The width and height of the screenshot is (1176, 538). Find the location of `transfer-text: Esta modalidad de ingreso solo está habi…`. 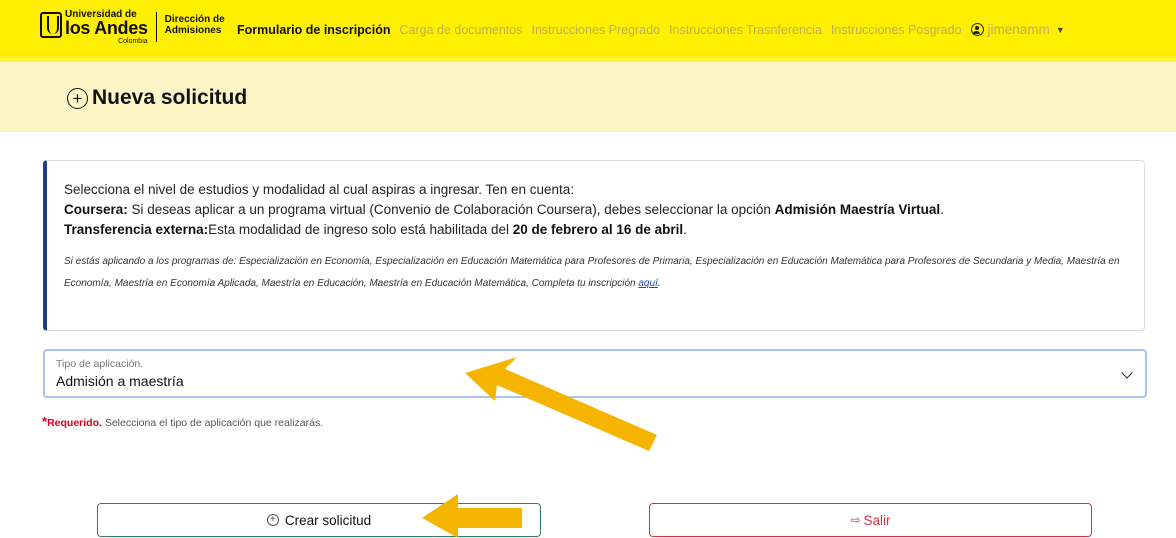

transfer-text: Esta modalidad de ingreso solo está habi… is located at coordinates (360, 229).